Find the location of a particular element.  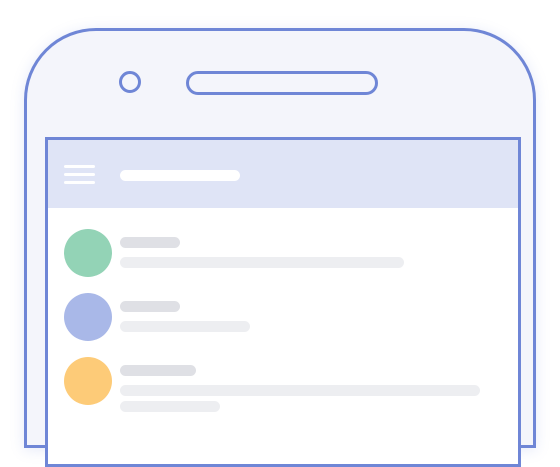

hamburger-menu-icon is located at coordinates (79, 175).